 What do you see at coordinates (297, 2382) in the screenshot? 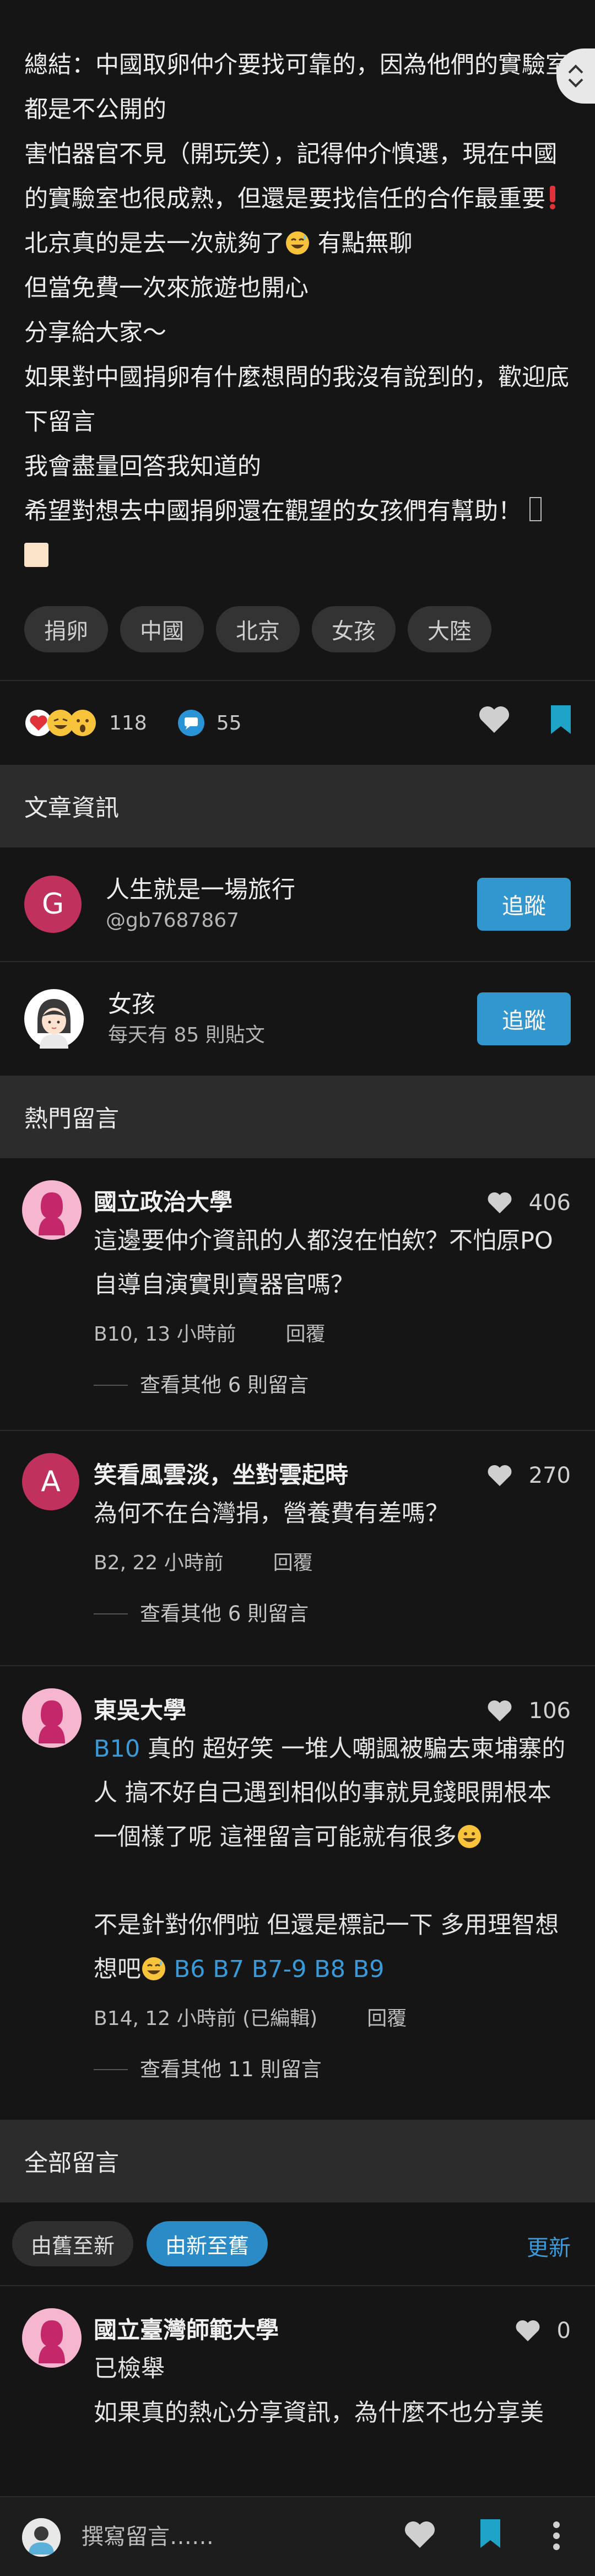
I see `comment-item: 國立臺灣師範大學 0 已檢舉 如果真的熱心分享資訊，為什麼不也分享美` at bounding box center [297, 2382].